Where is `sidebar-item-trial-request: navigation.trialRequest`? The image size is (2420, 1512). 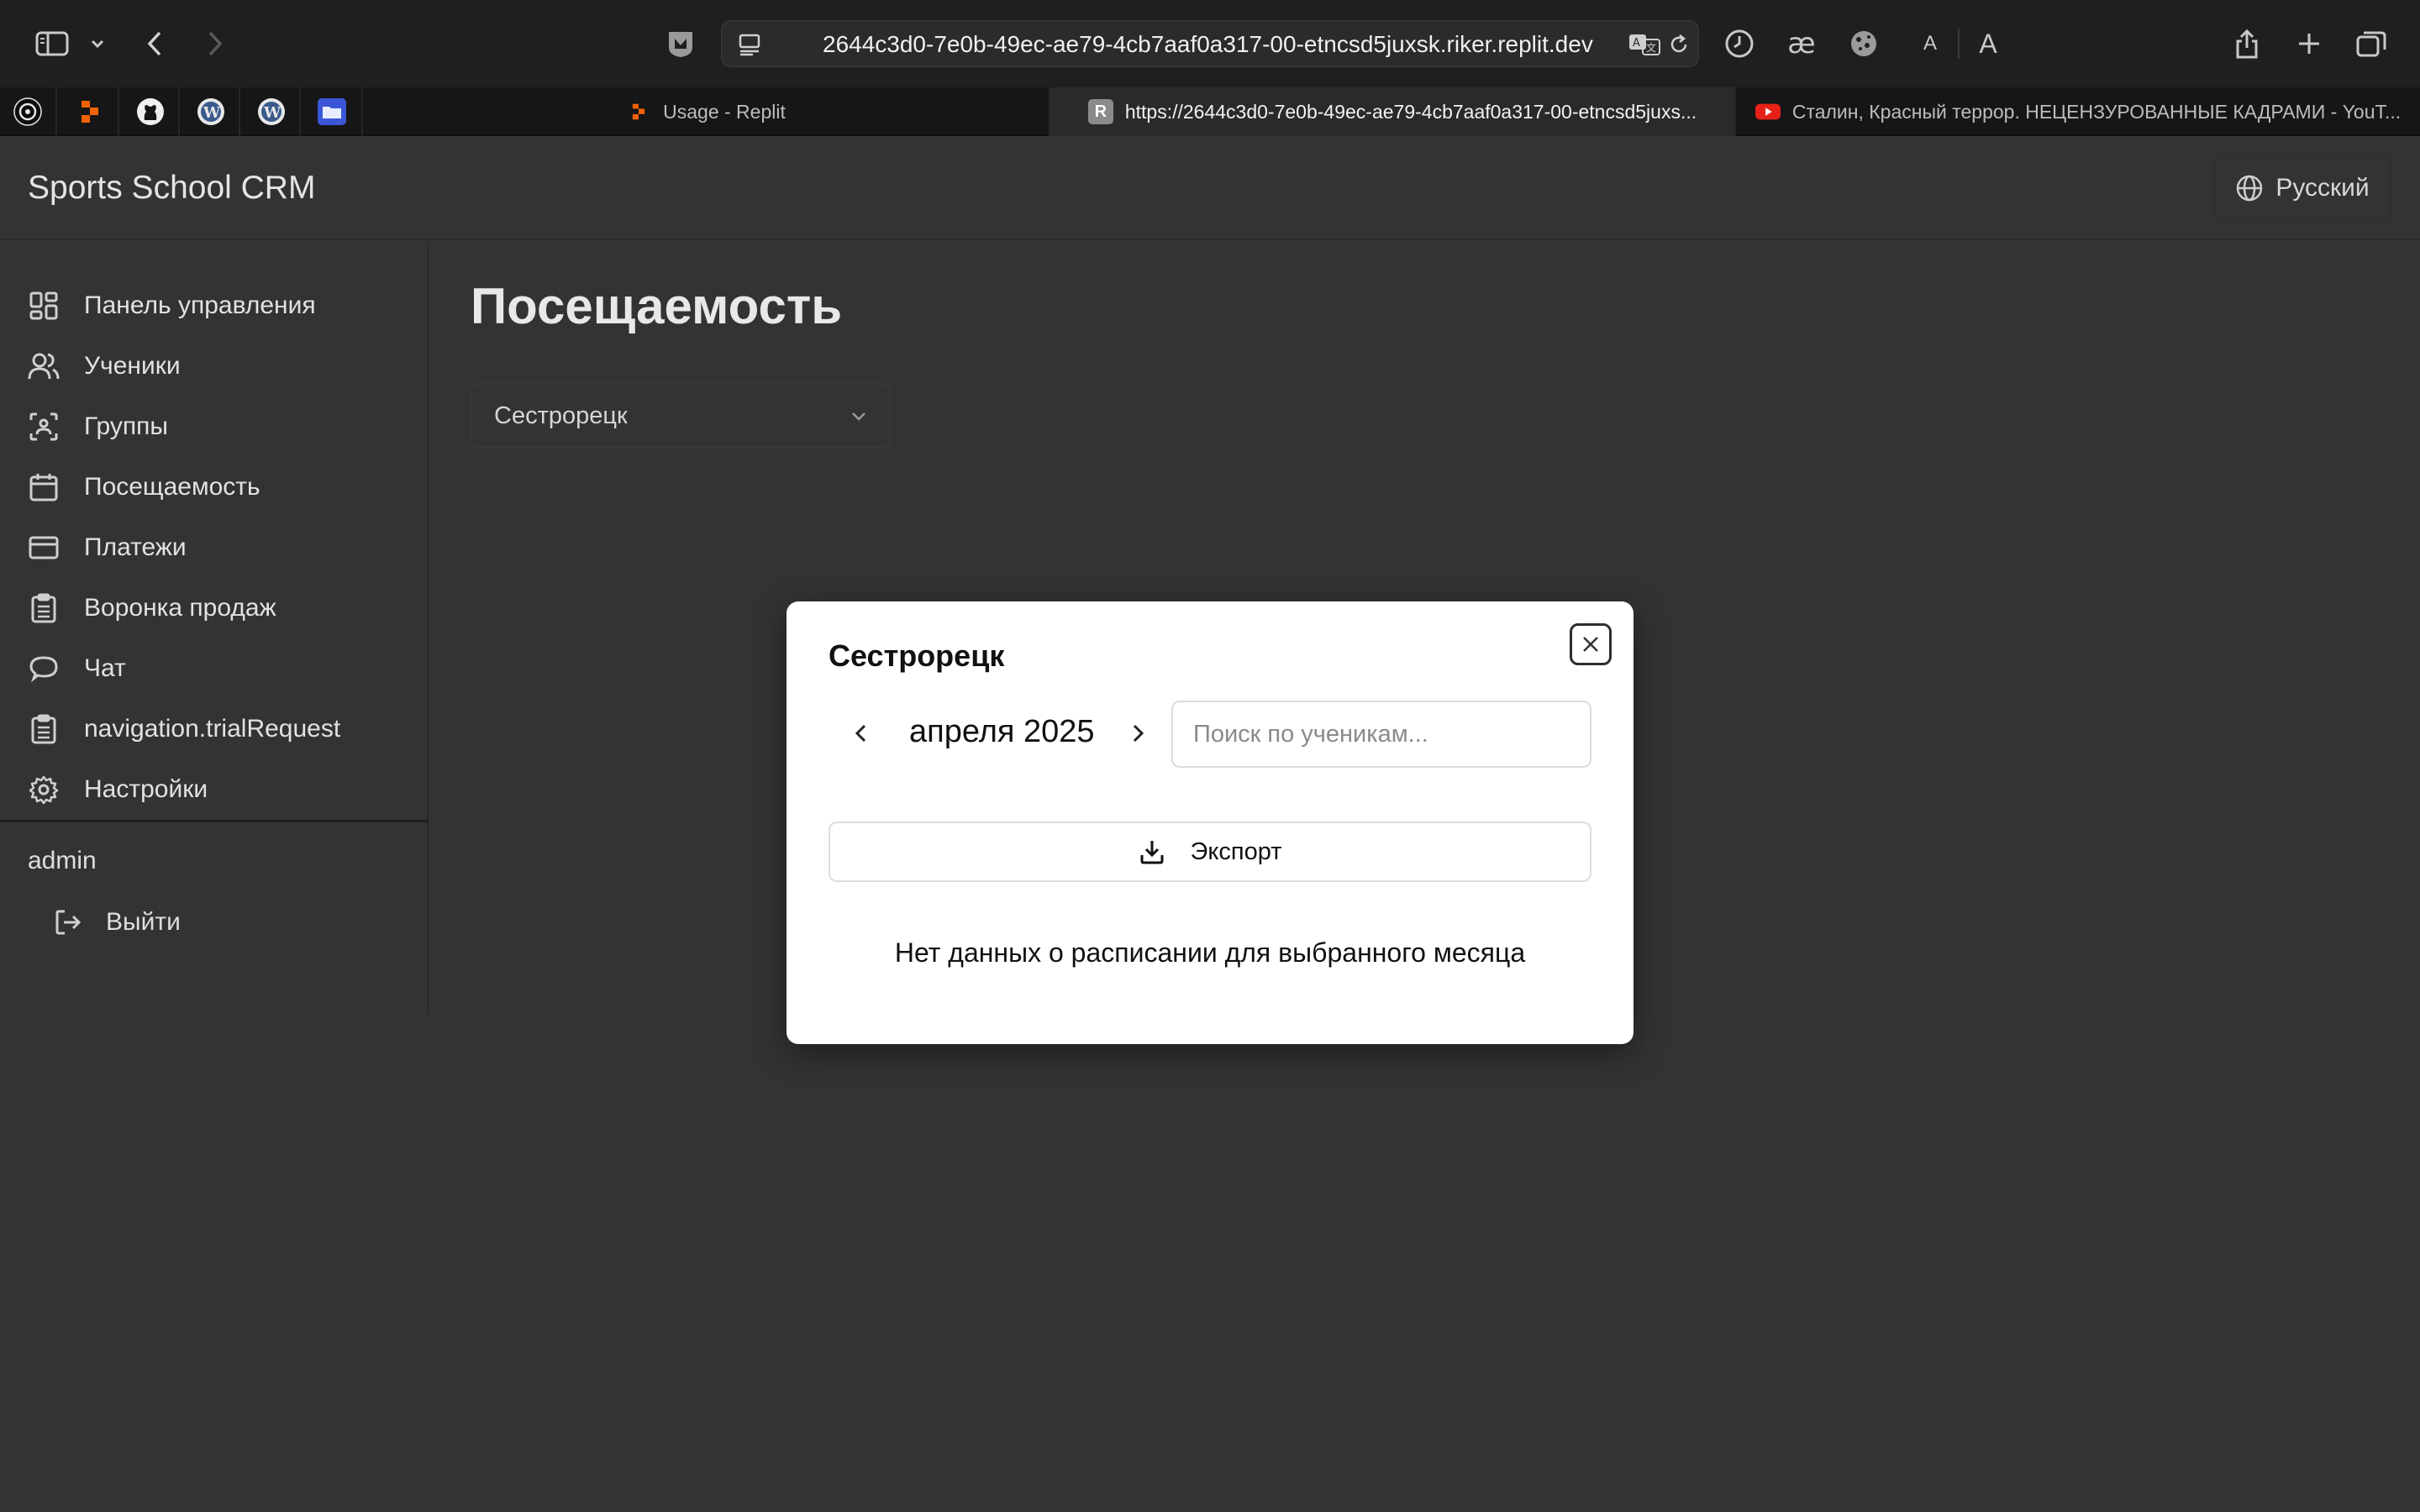
sidebar-item-trial-request: navigation.trialRequest is located at coordinates (220, 729).